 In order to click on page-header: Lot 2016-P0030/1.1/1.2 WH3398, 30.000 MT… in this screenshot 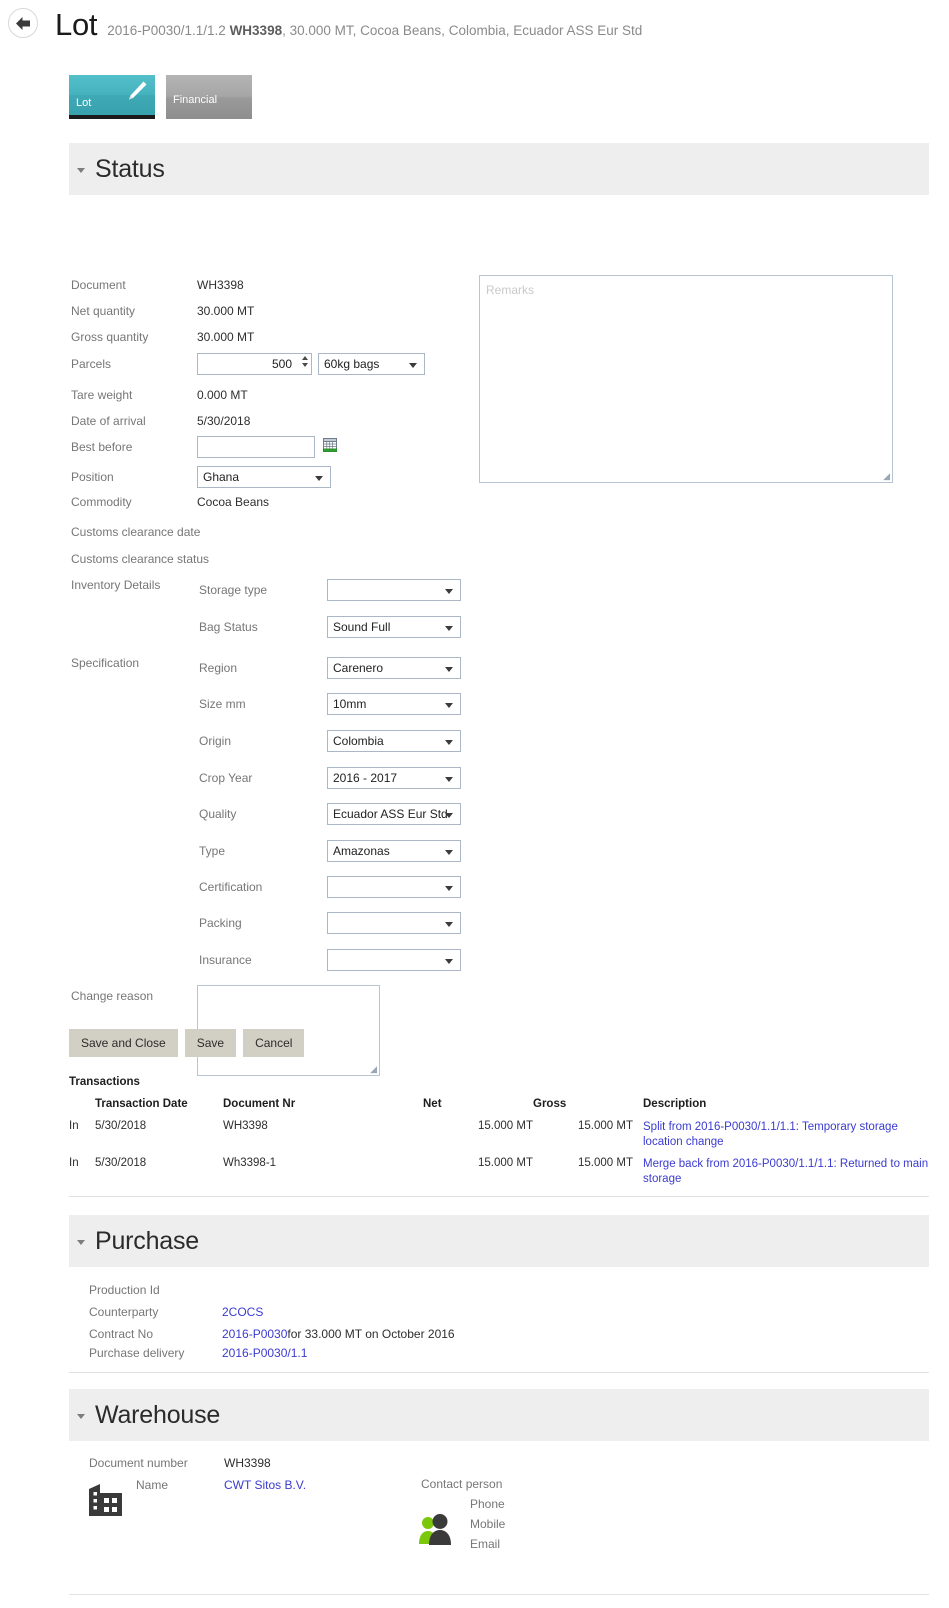, I will do `click(474, 30)`.